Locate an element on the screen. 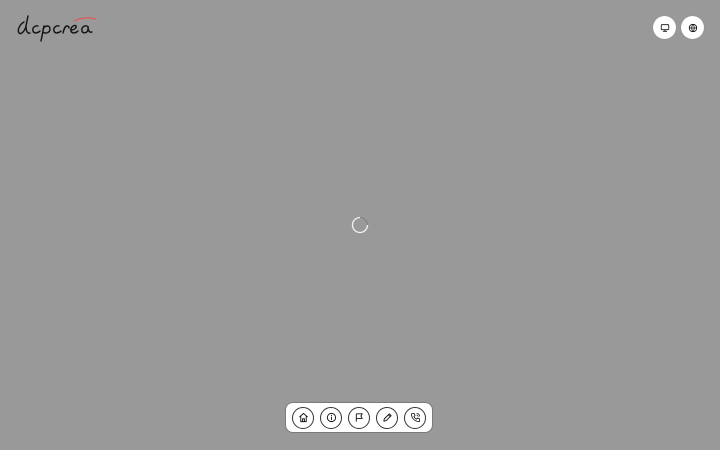  header-actions is located at coordinates (678, 27).